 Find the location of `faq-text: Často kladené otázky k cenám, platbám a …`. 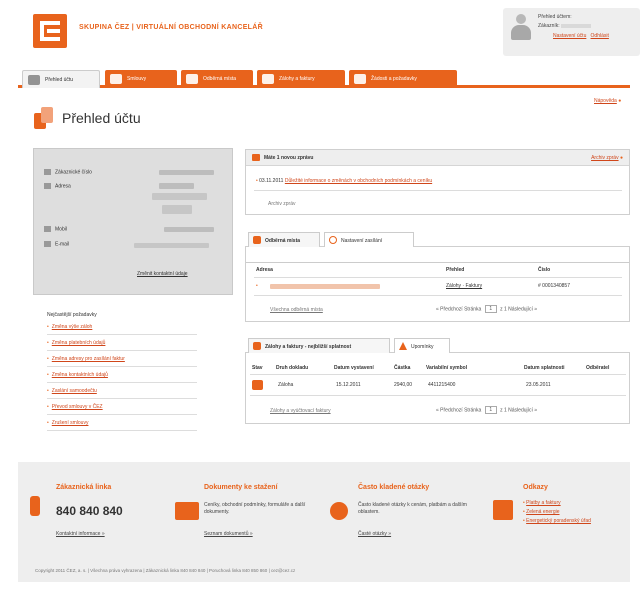

faq-text: Často kladené otázky k cenám, platbám a … is located at coordinates (412, 508).